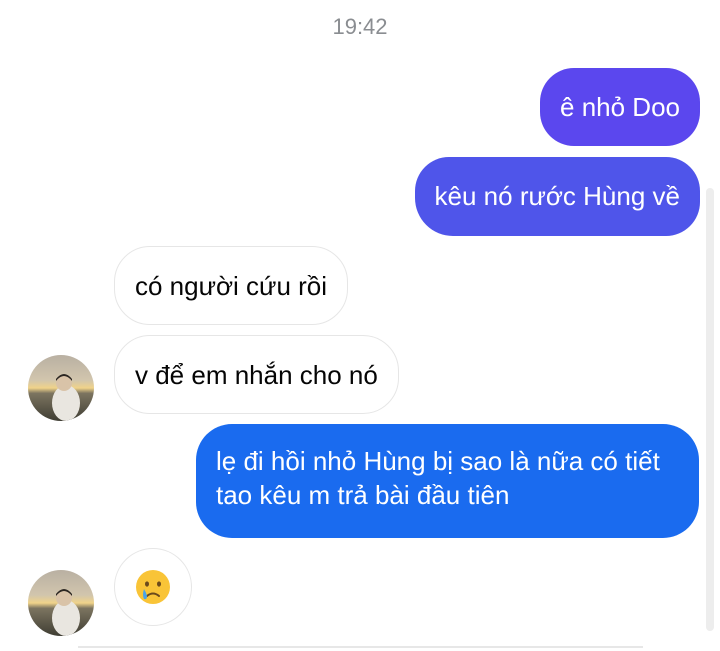  I want to click on outgoing-message-bubble: ê nhỏ Doo, so click(620, 107).